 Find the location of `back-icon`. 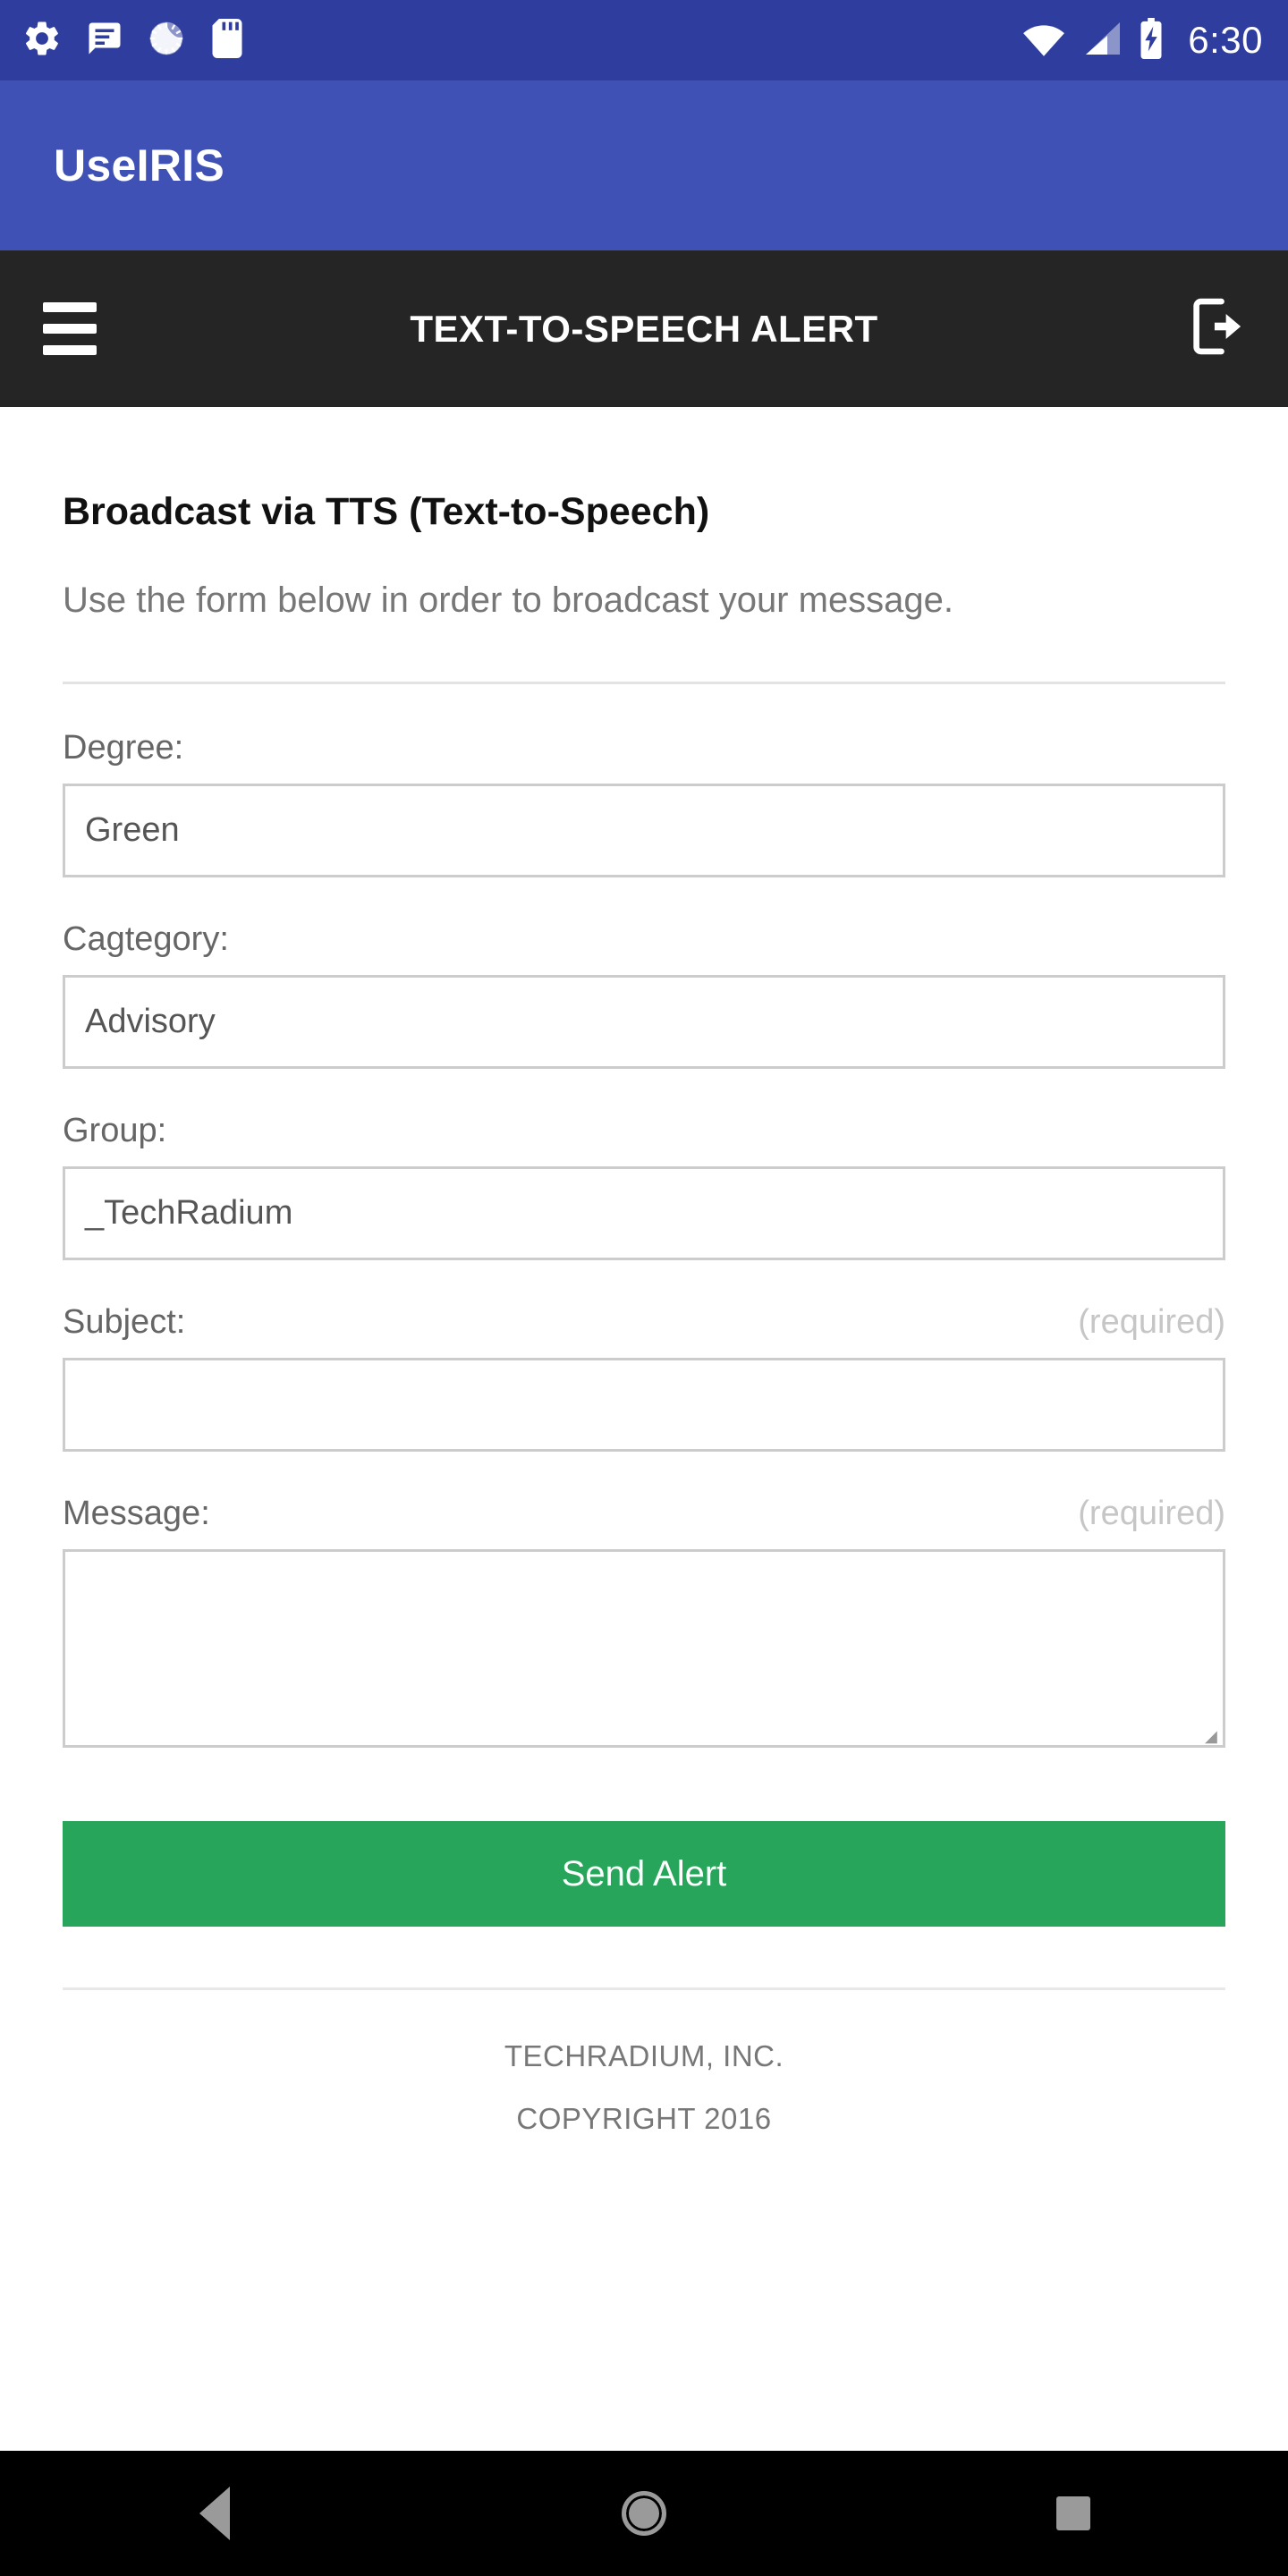

back-icon is located at coordinates (214, 2513).